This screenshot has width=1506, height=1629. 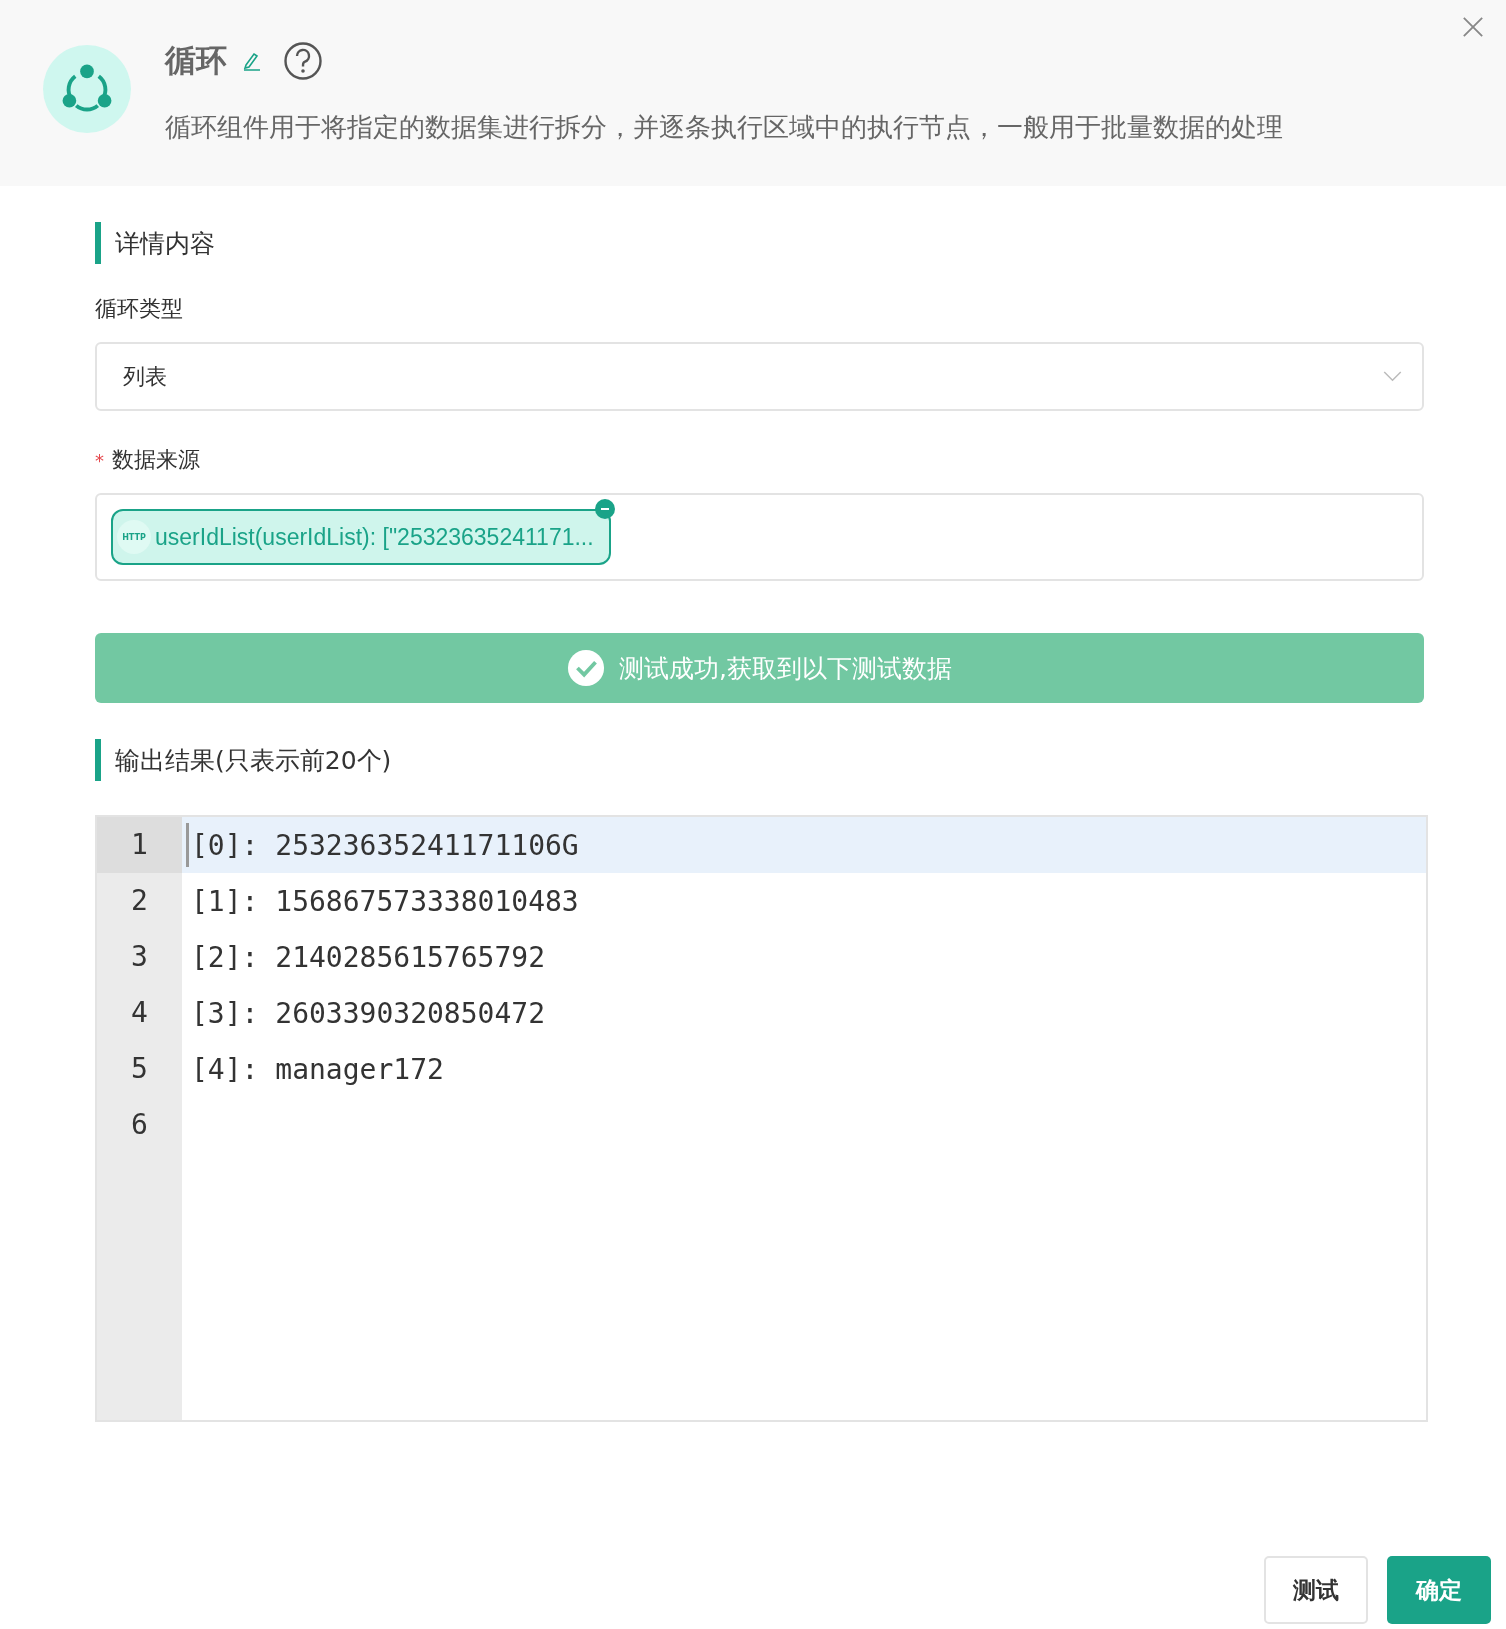 What do you see at coordinates (253, 760) in the screenshot?
I see `section-heading: 输出结果(只表示前20个)` at bounding box center [253, 760].